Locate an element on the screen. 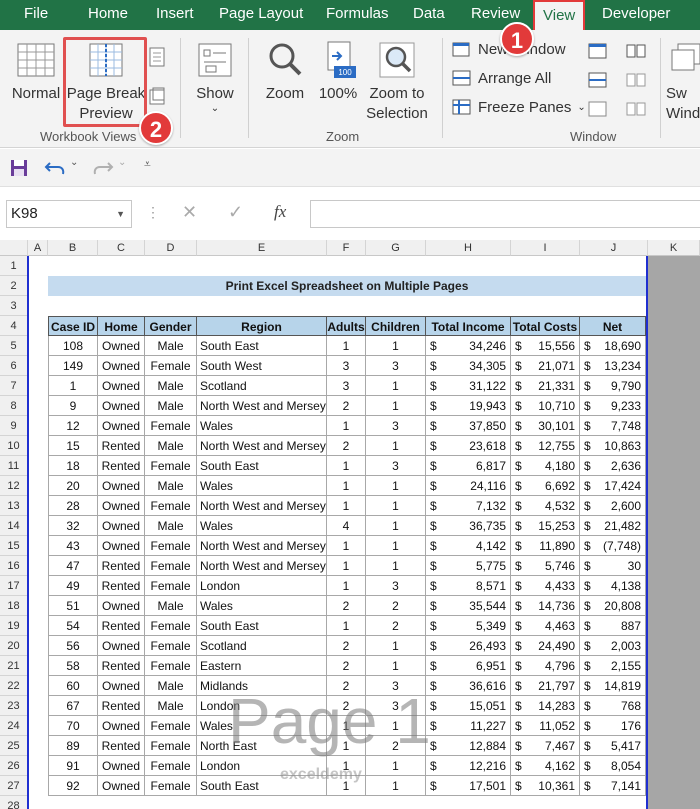 The image size is (700, 809). row-header-15: 15 is located at coordinates (14, 546).